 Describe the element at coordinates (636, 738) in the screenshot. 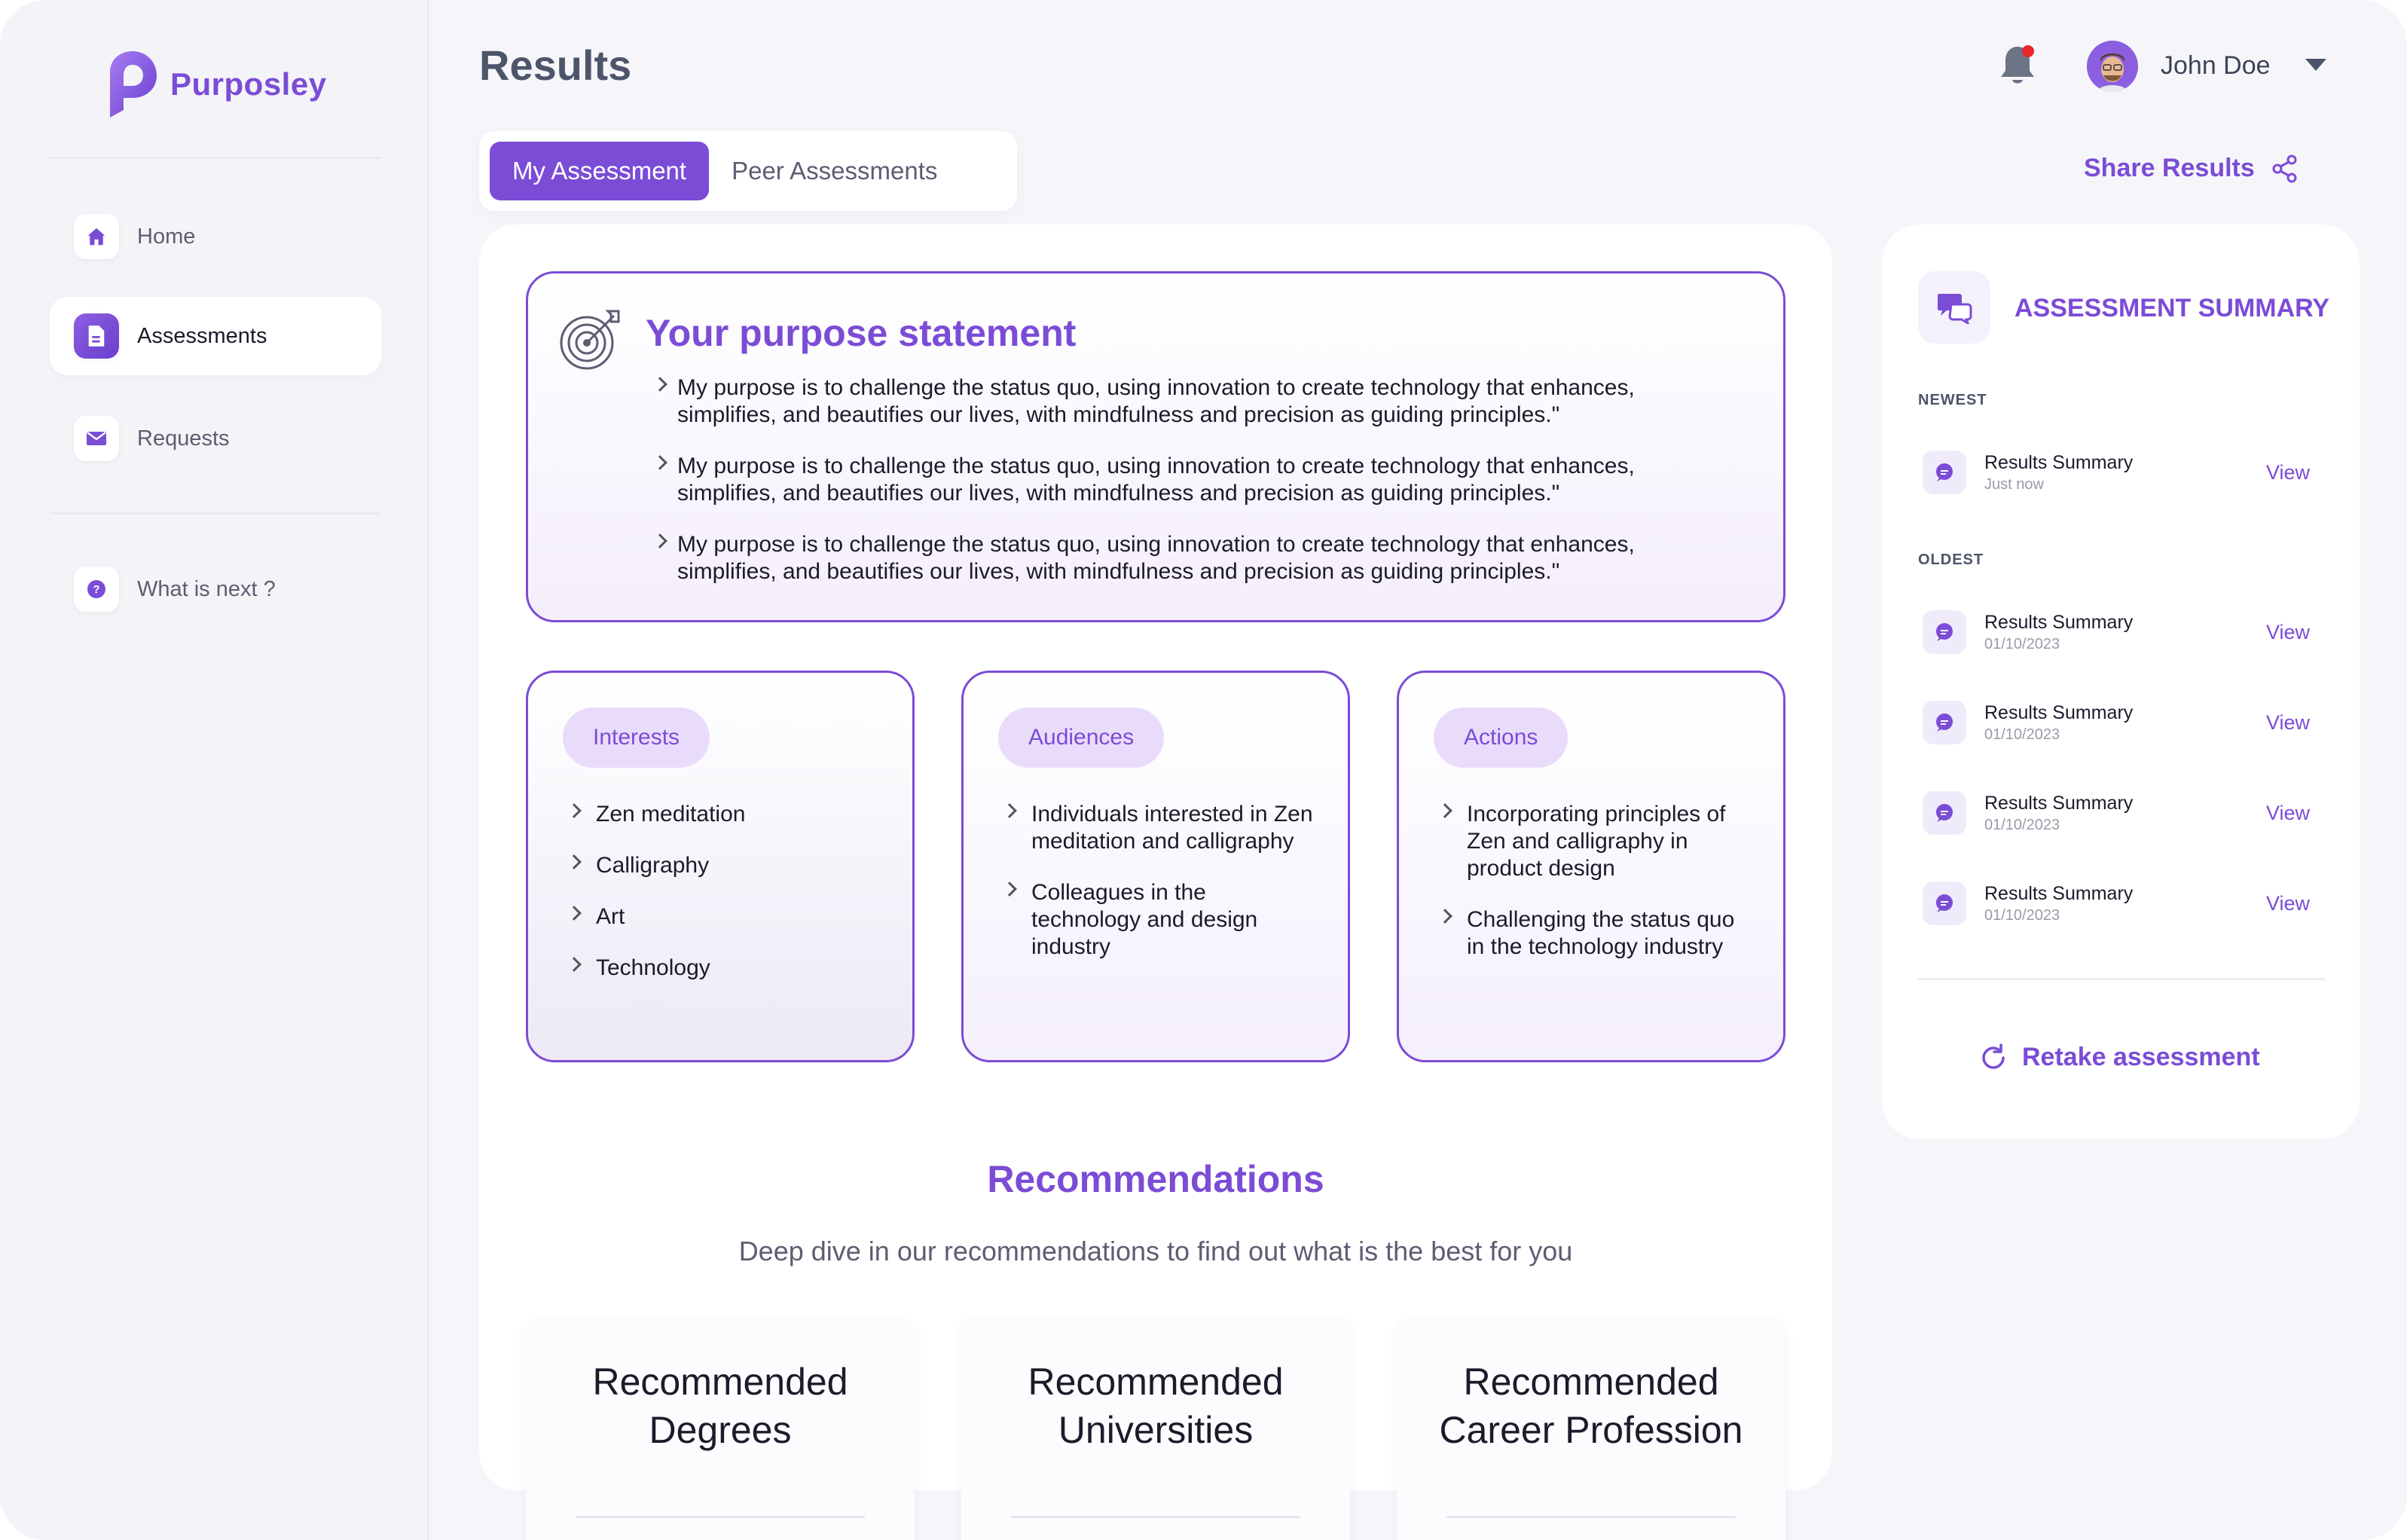

I see `interests-pill: Interests` at that location.